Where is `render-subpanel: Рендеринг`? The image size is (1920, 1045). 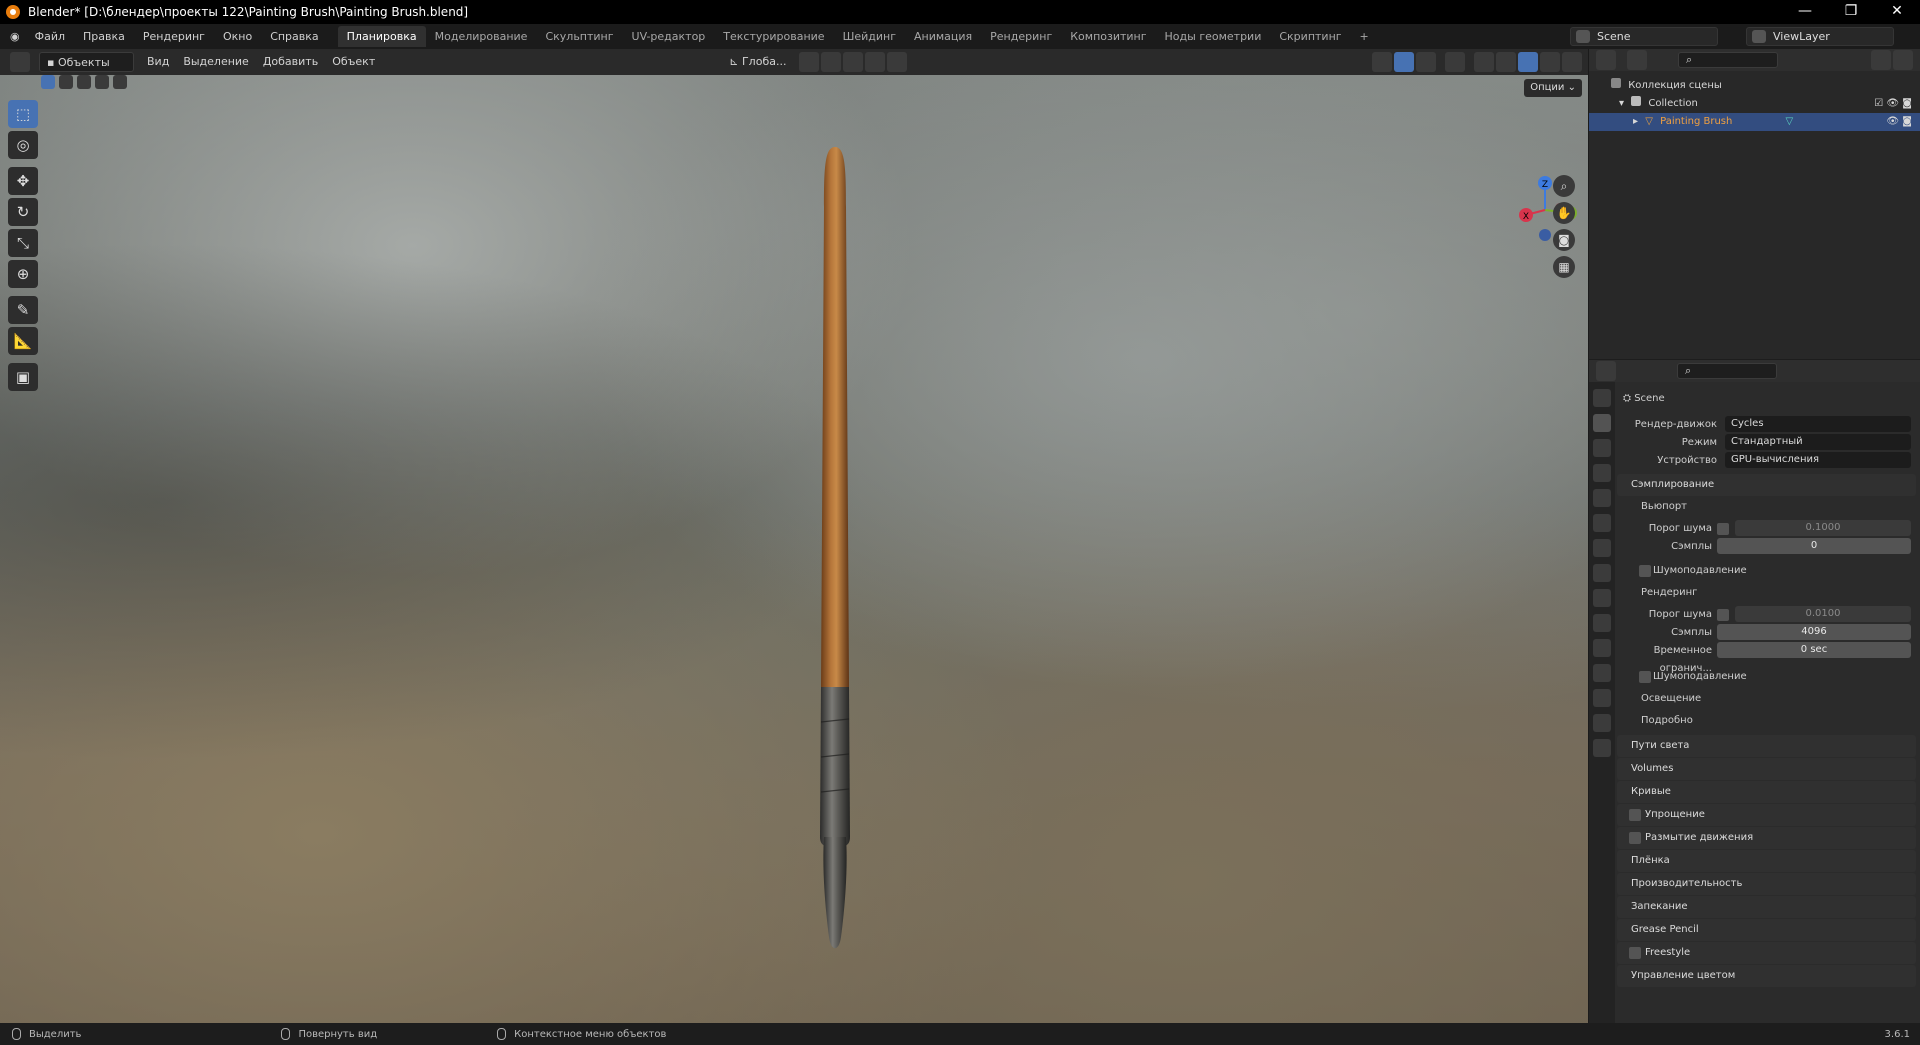
render-subpanel: Рендеринг is located at coordinates (1766, 593).